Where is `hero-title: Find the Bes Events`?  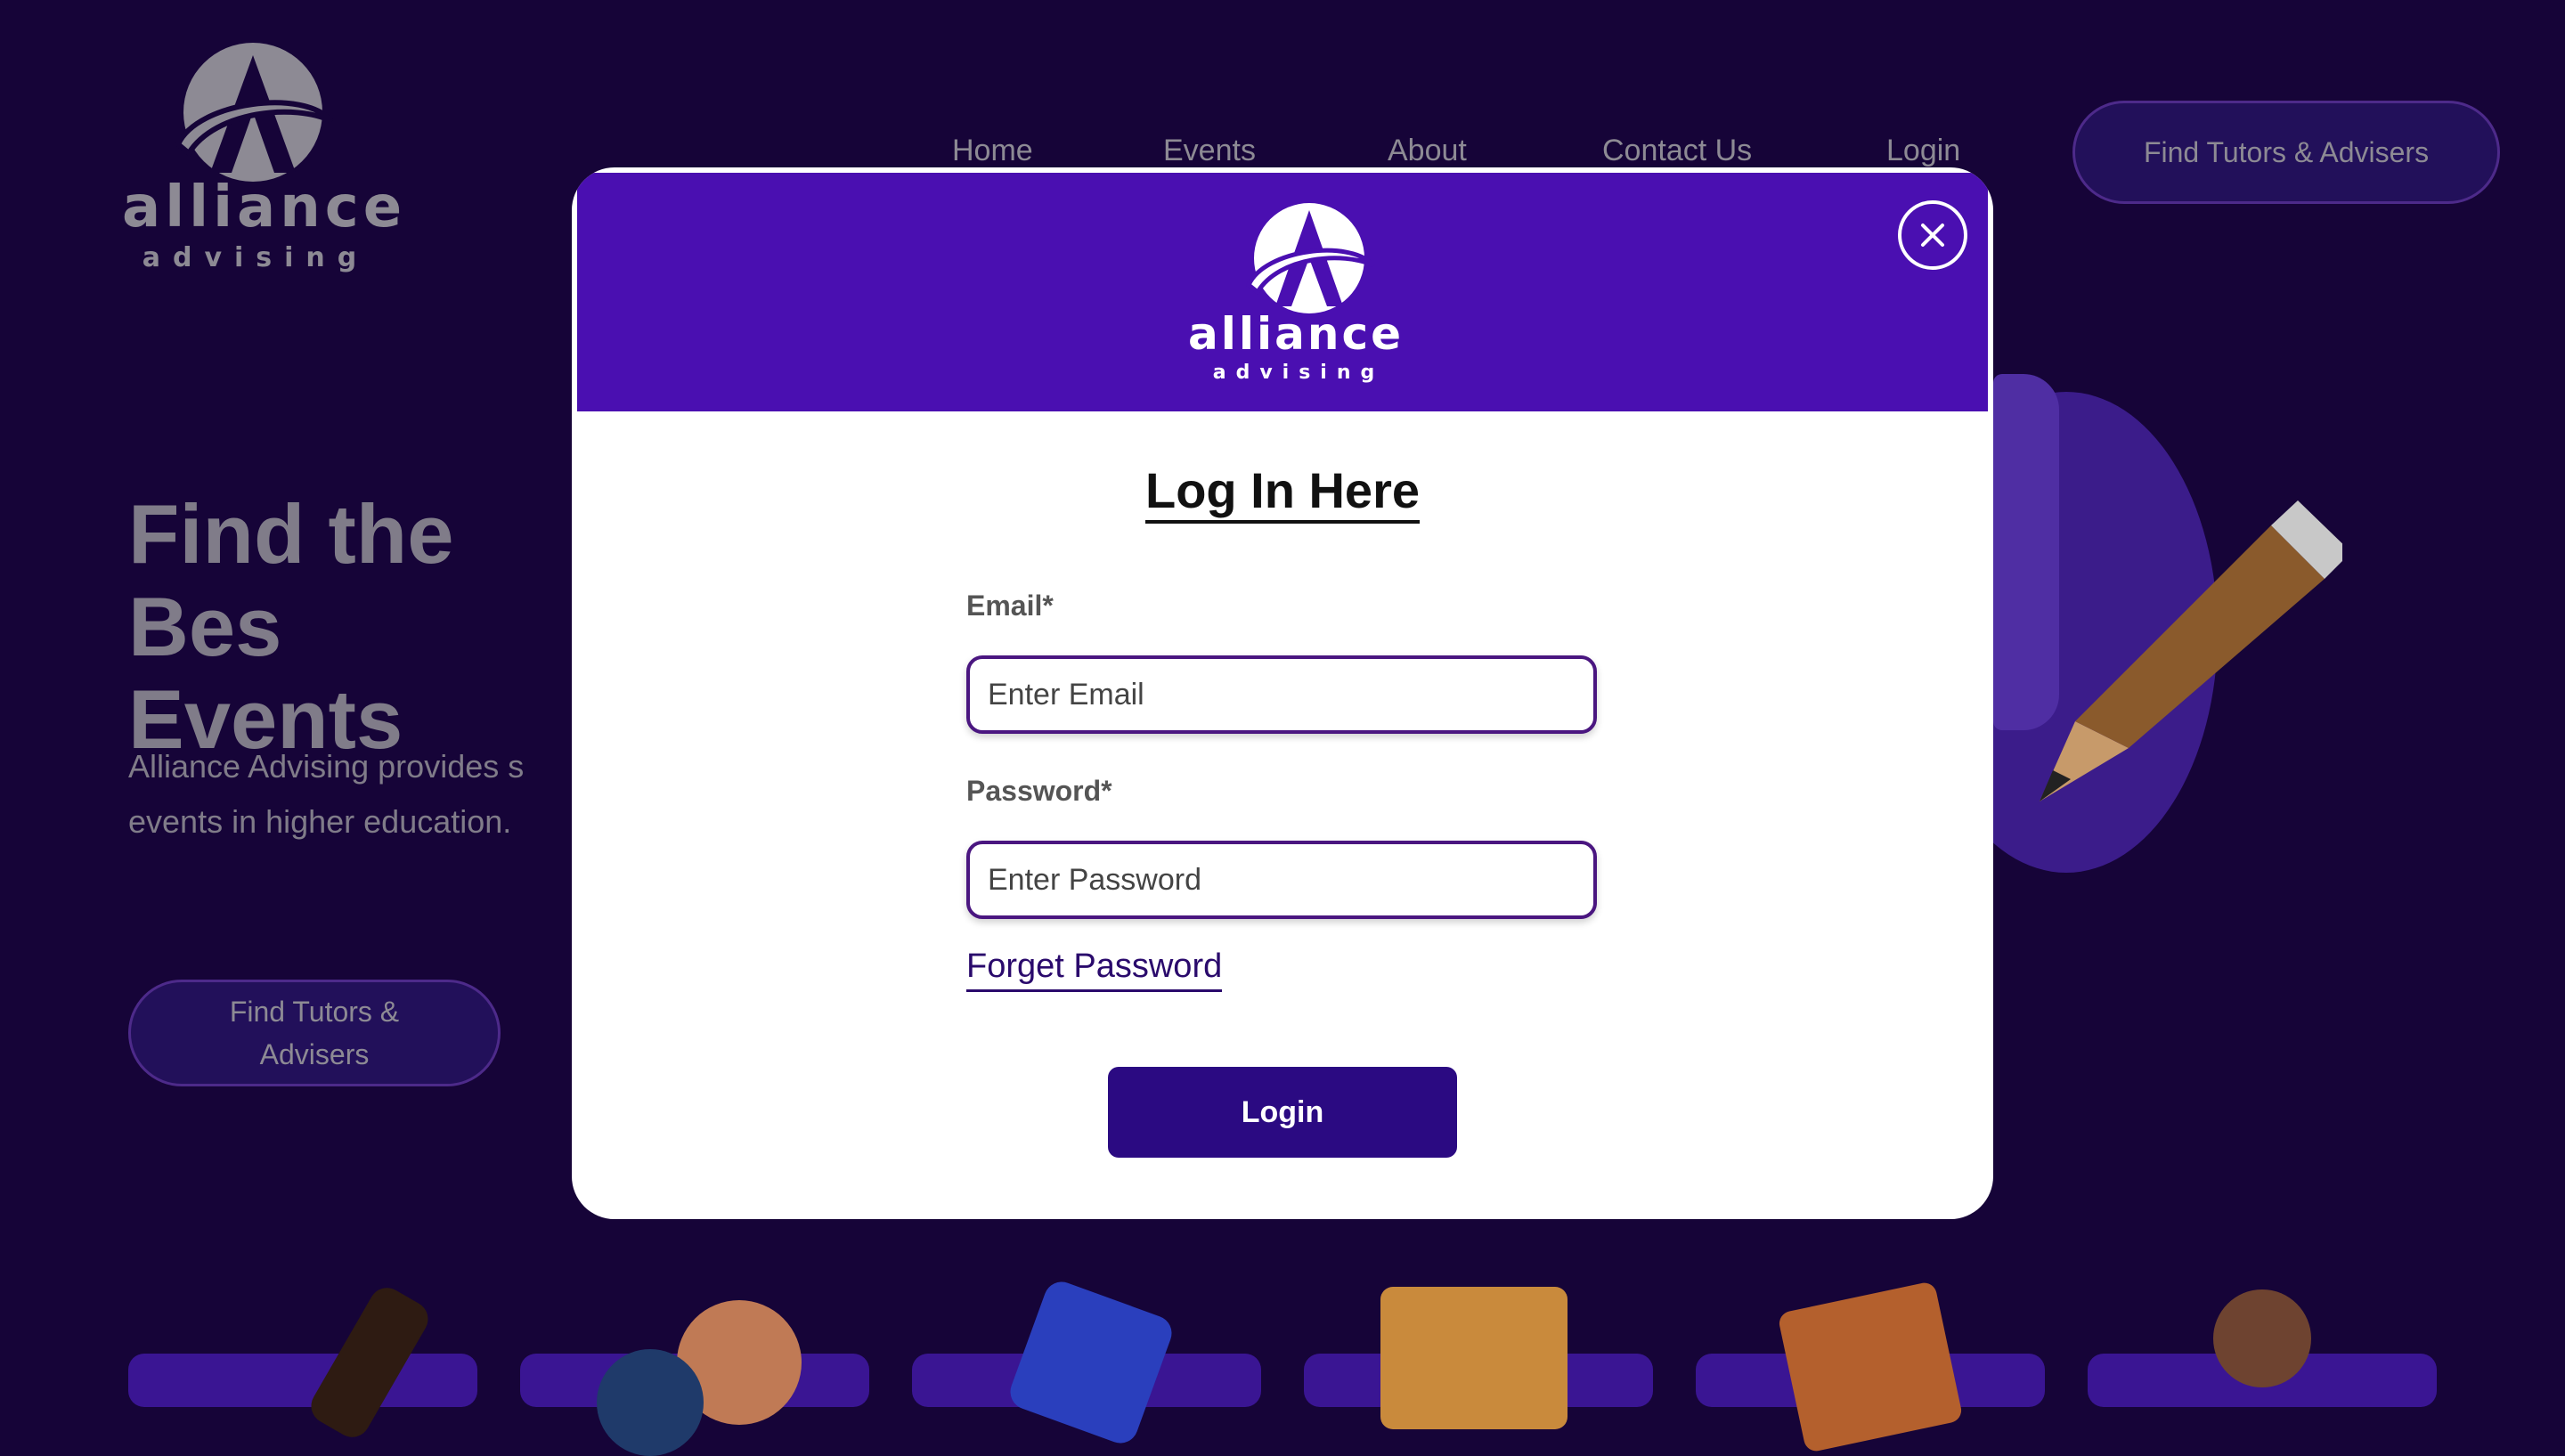
hero-title: Find the Bes Events is located at coordinates (291, 626).